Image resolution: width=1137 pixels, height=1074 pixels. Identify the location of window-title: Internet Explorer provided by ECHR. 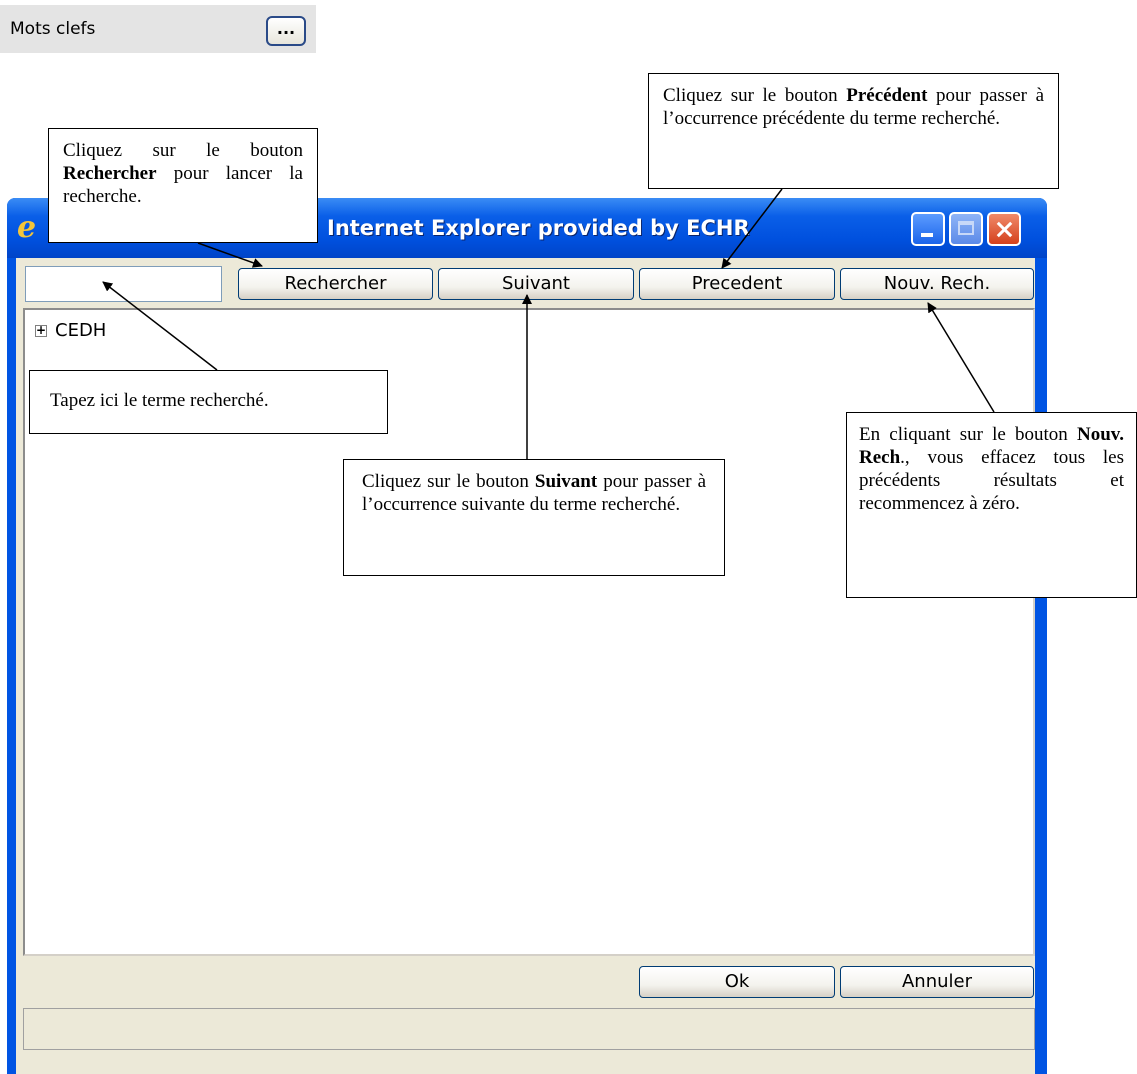
(538, 228).